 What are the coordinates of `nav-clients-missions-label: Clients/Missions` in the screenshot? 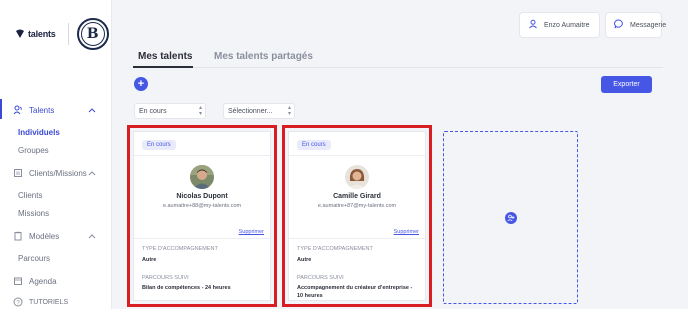 It's located at (58, 173).